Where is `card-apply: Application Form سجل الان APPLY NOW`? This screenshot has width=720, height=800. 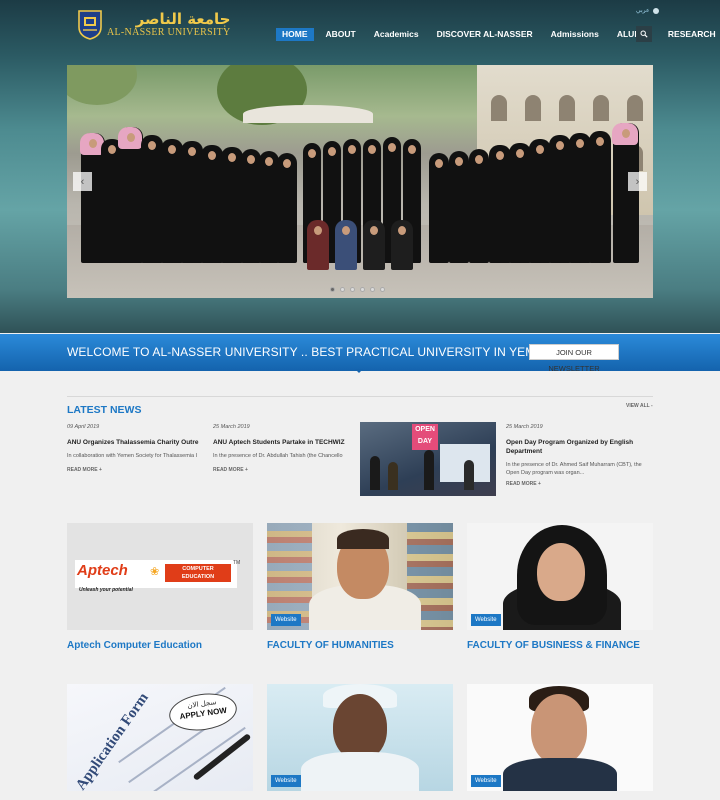 card-apply: Application Form سجل الان APPLY NOW is located at coordinates (160, 742).